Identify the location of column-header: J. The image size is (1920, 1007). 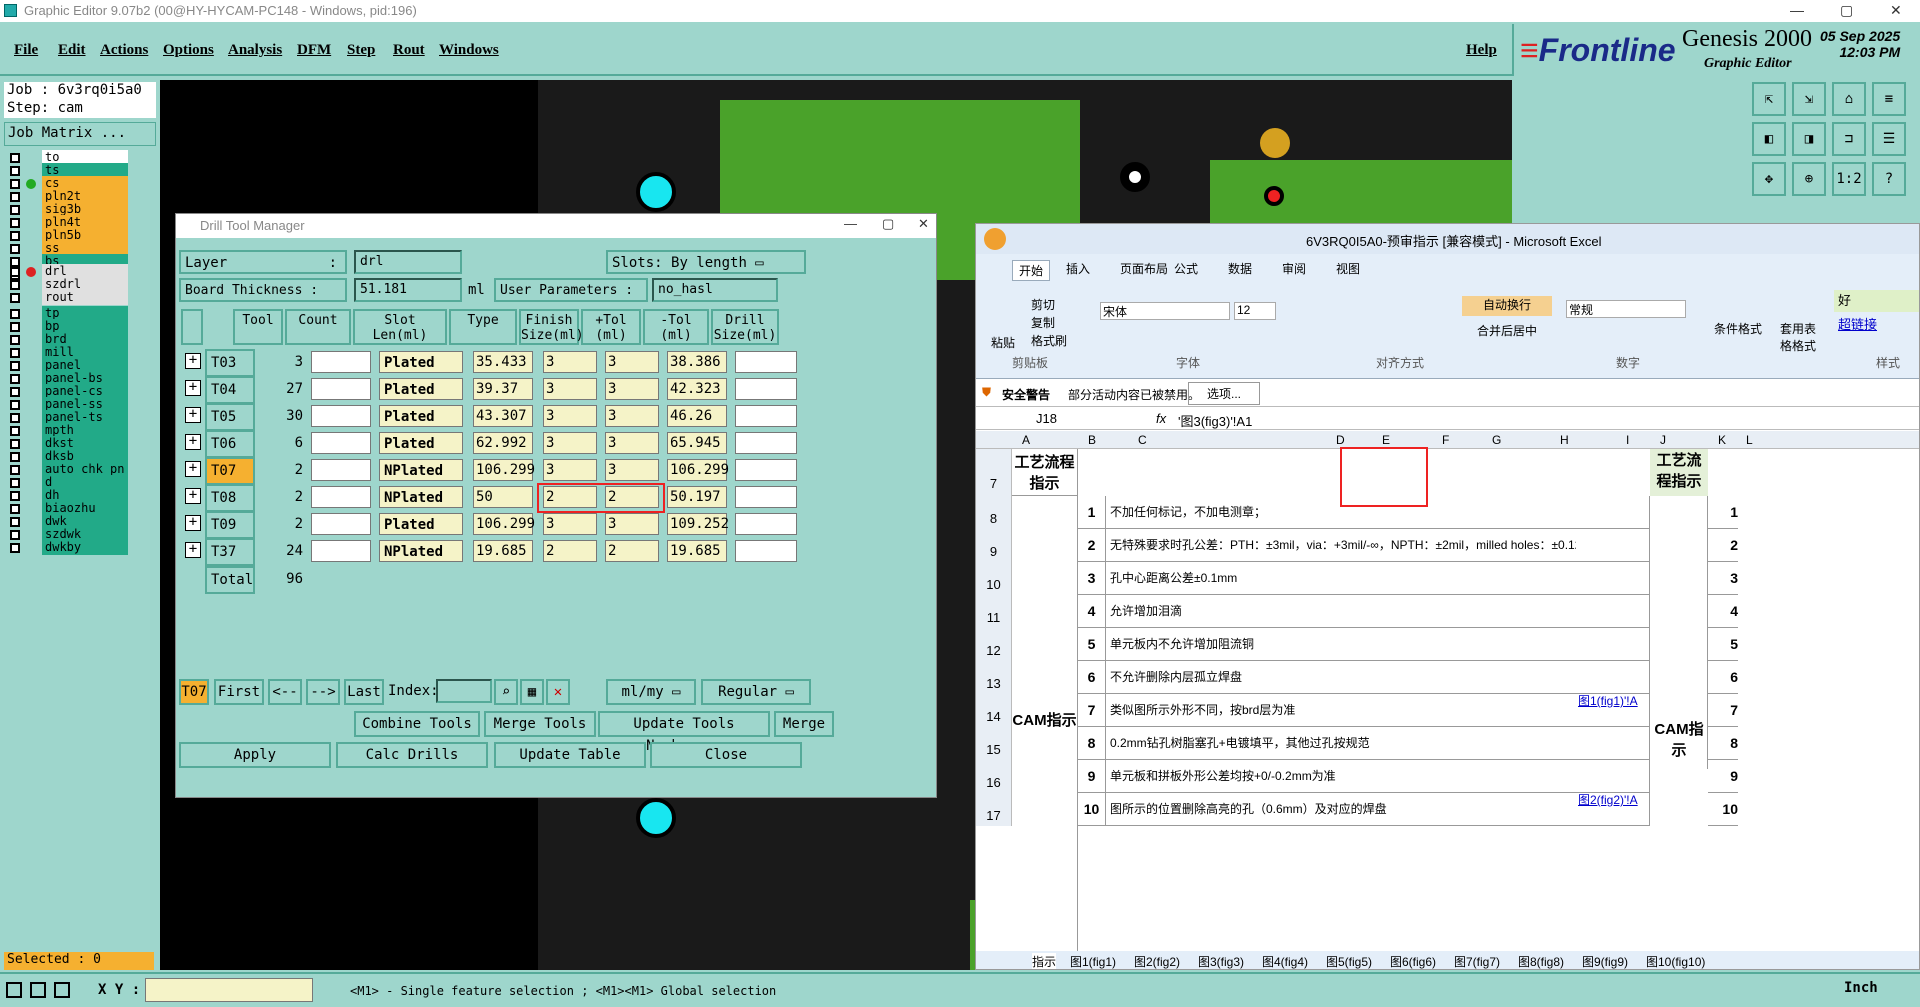
(1663, 440).